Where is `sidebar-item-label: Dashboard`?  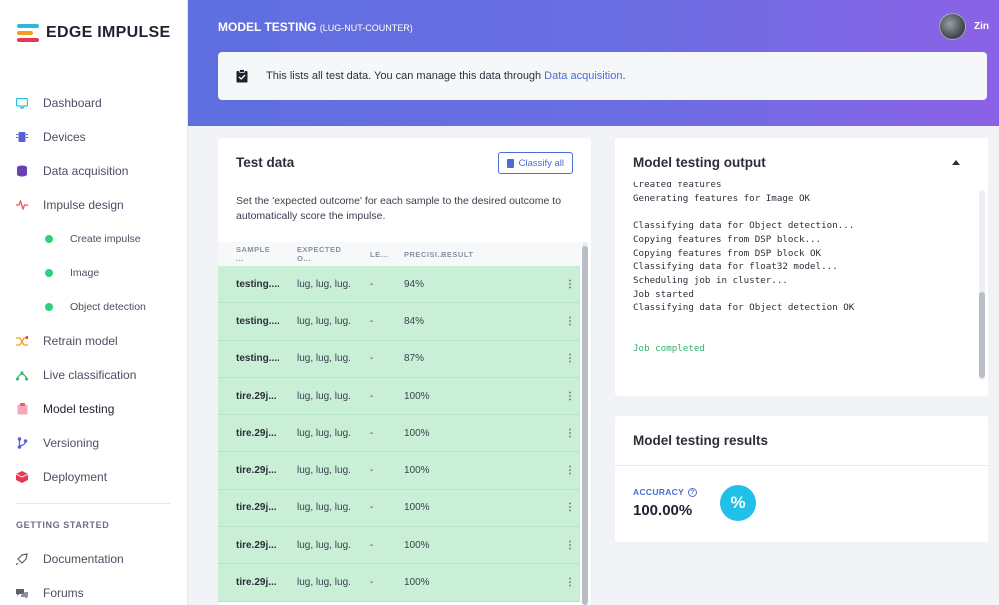
sidebar-item-label: Dashboard is located at coordinates (72, 103).